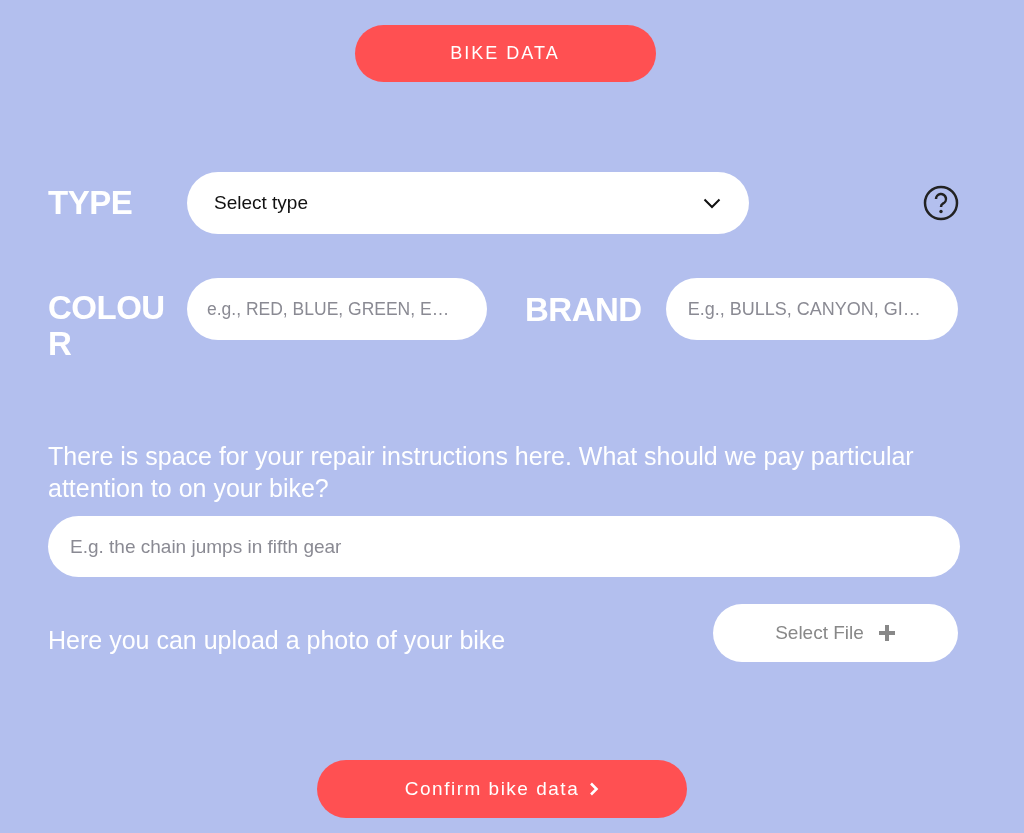 The height and width of the screenshot is (833, 1024). Describe the element at coordinates (91, 203) in the screenshot. I see `type-label: TYPE` at that location.